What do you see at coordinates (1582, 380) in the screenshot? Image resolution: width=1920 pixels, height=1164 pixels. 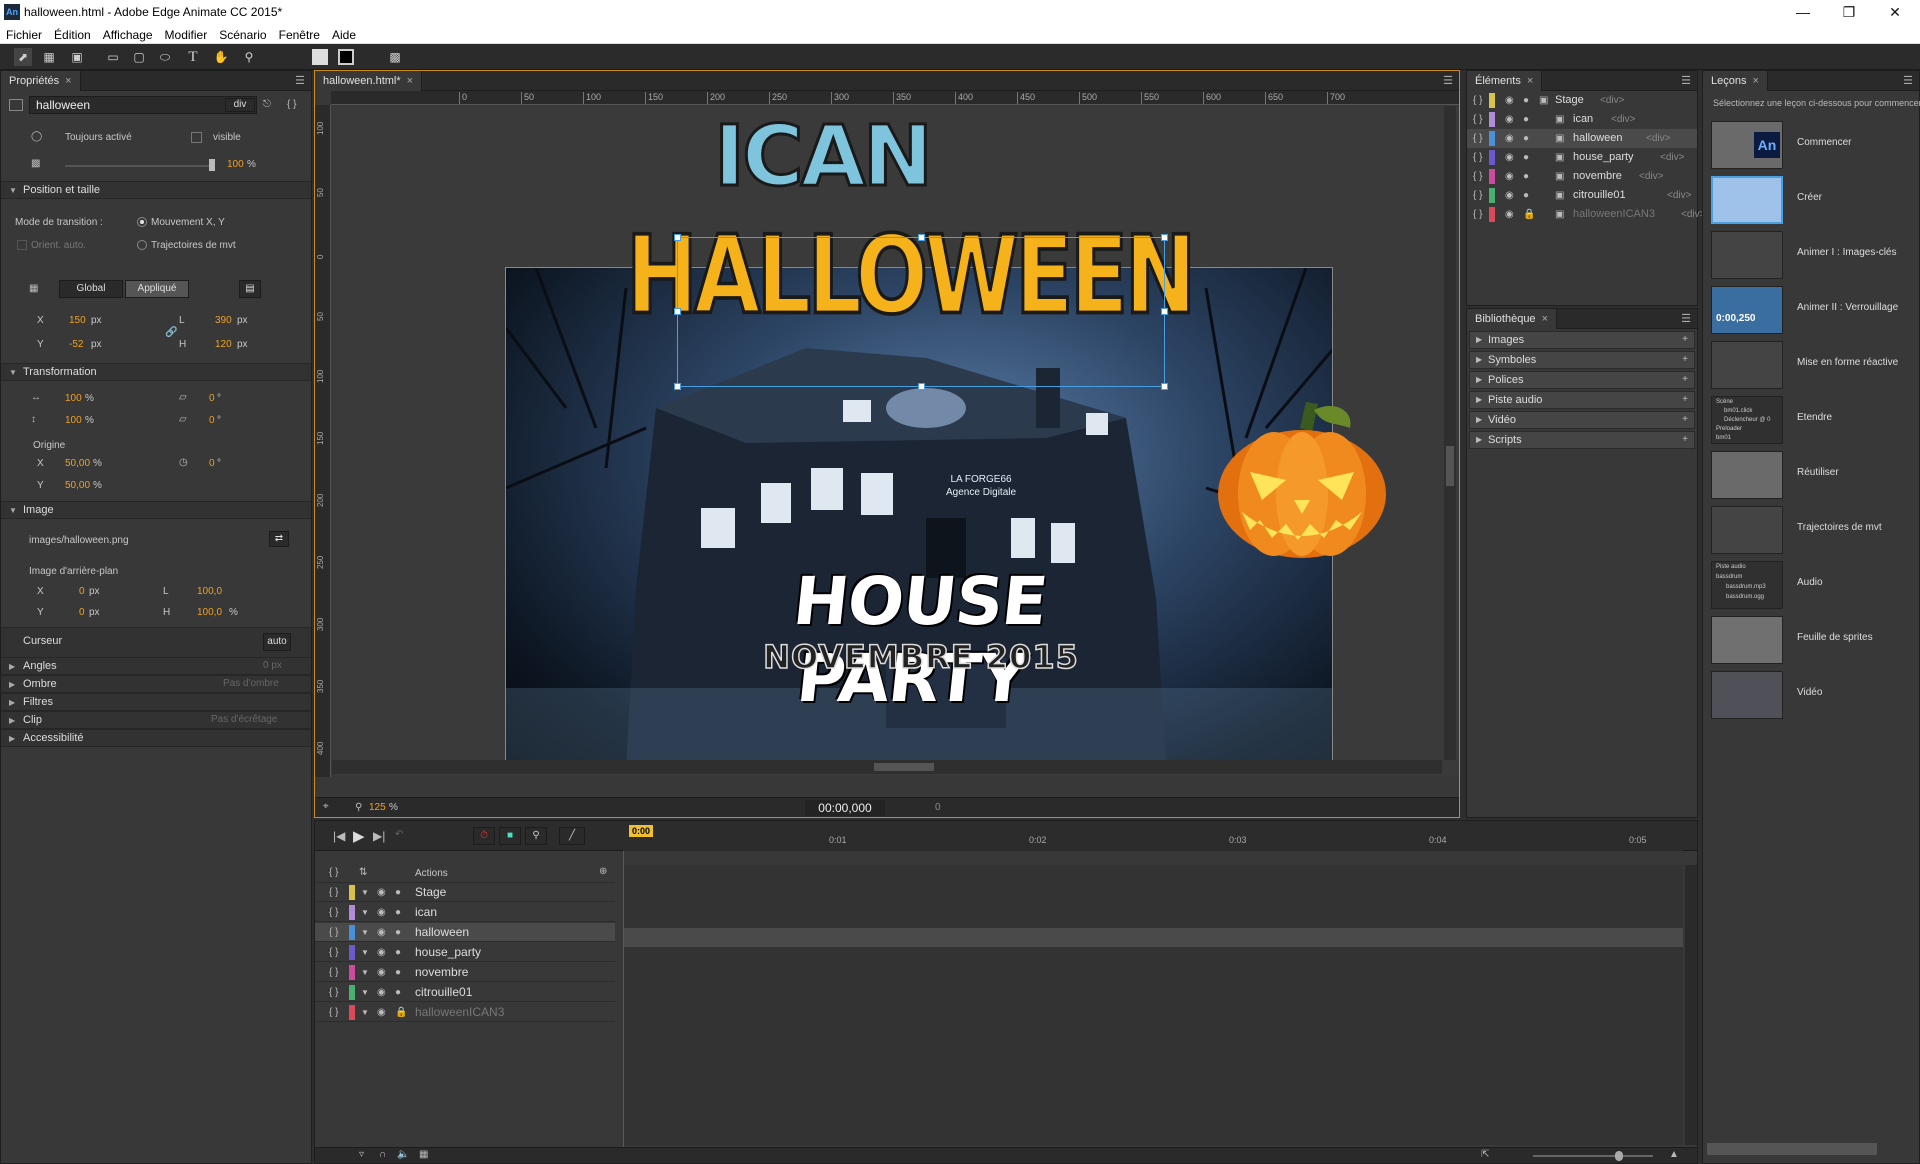 I see `library-item: ▶ Polices +` at bounding box center [1582, 380].